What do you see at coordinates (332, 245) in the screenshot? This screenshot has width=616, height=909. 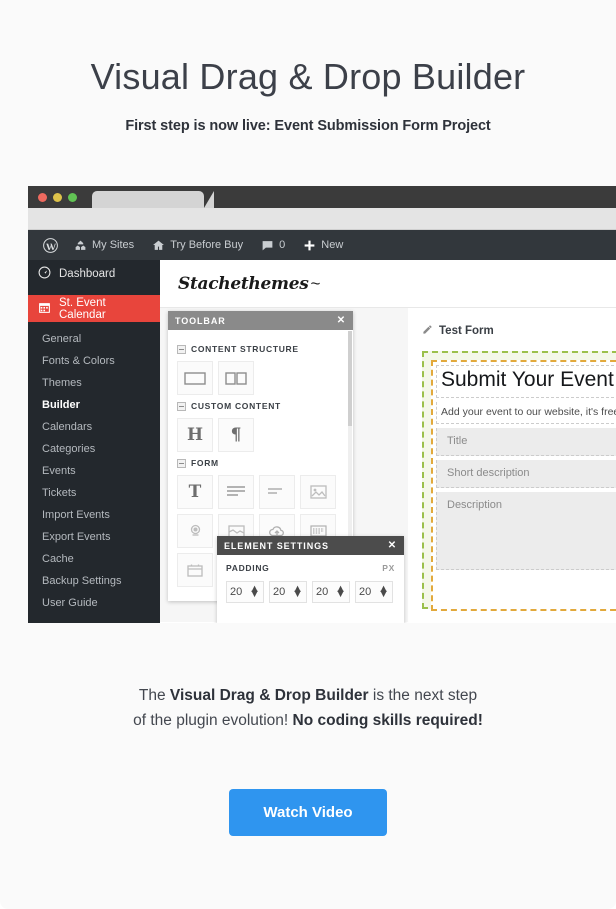 I see `new-content-label: New` at bounding box center [332, 245].